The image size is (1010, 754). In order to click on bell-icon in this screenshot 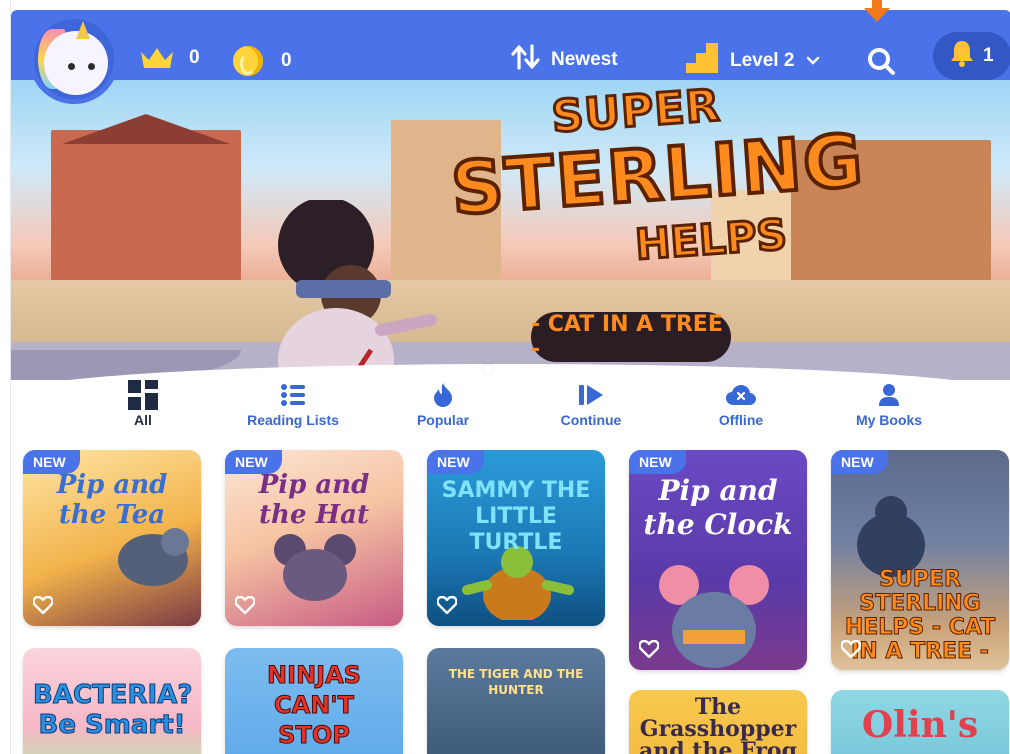, I will do `click(962, 56)`.